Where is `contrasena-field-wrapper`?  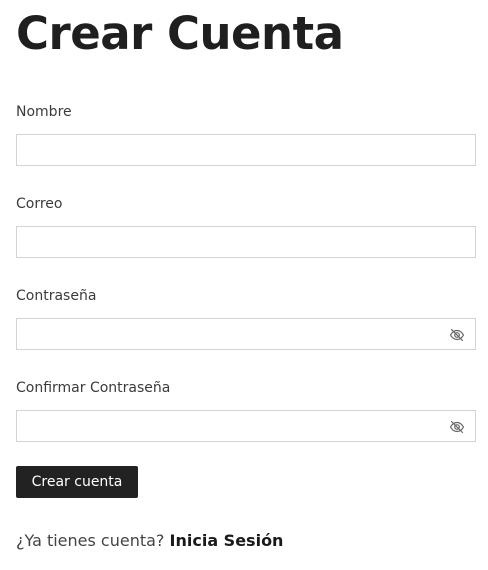
contrasena-field-wrapper is located at coordinates (246, 334).